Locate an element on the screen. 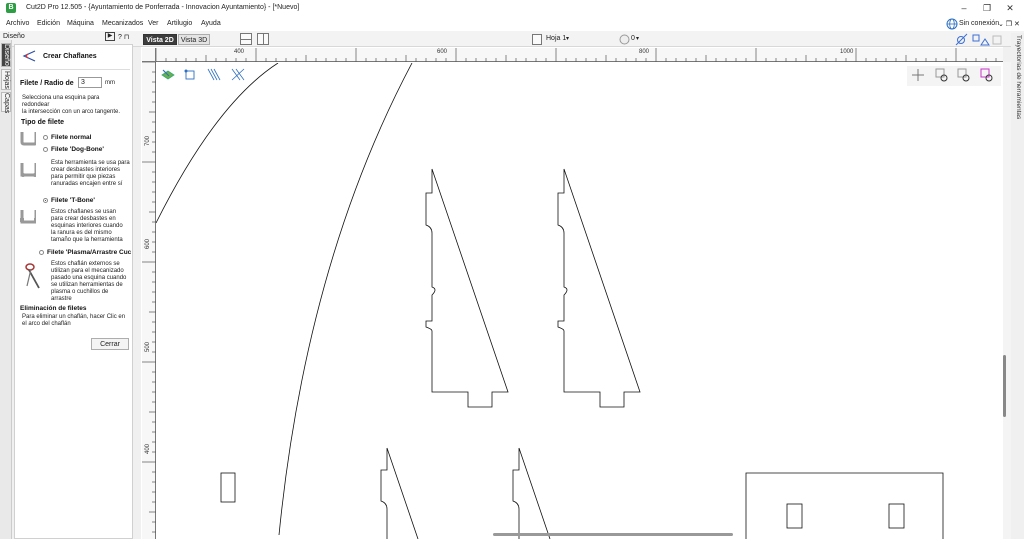 This screenshot has width=1024, height=539. radius-input: 3 is located at coordinates (90, 82).